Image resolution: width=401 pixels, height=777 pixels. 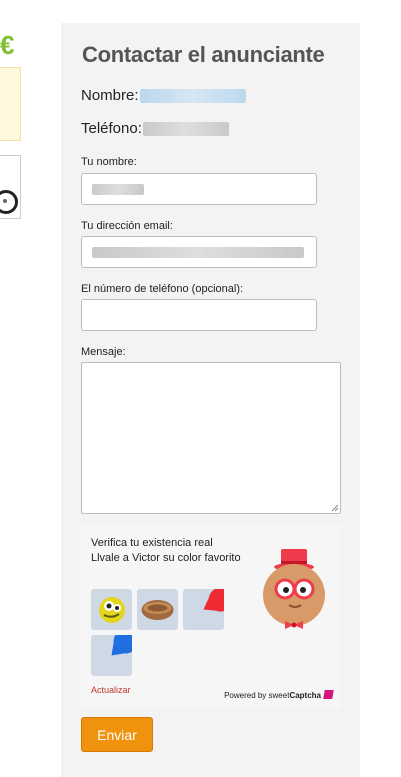 What do you see at coordinates (185, 129) in the screenshot?
I see `seller-phone-redacted` at bounding box center [185, 129].